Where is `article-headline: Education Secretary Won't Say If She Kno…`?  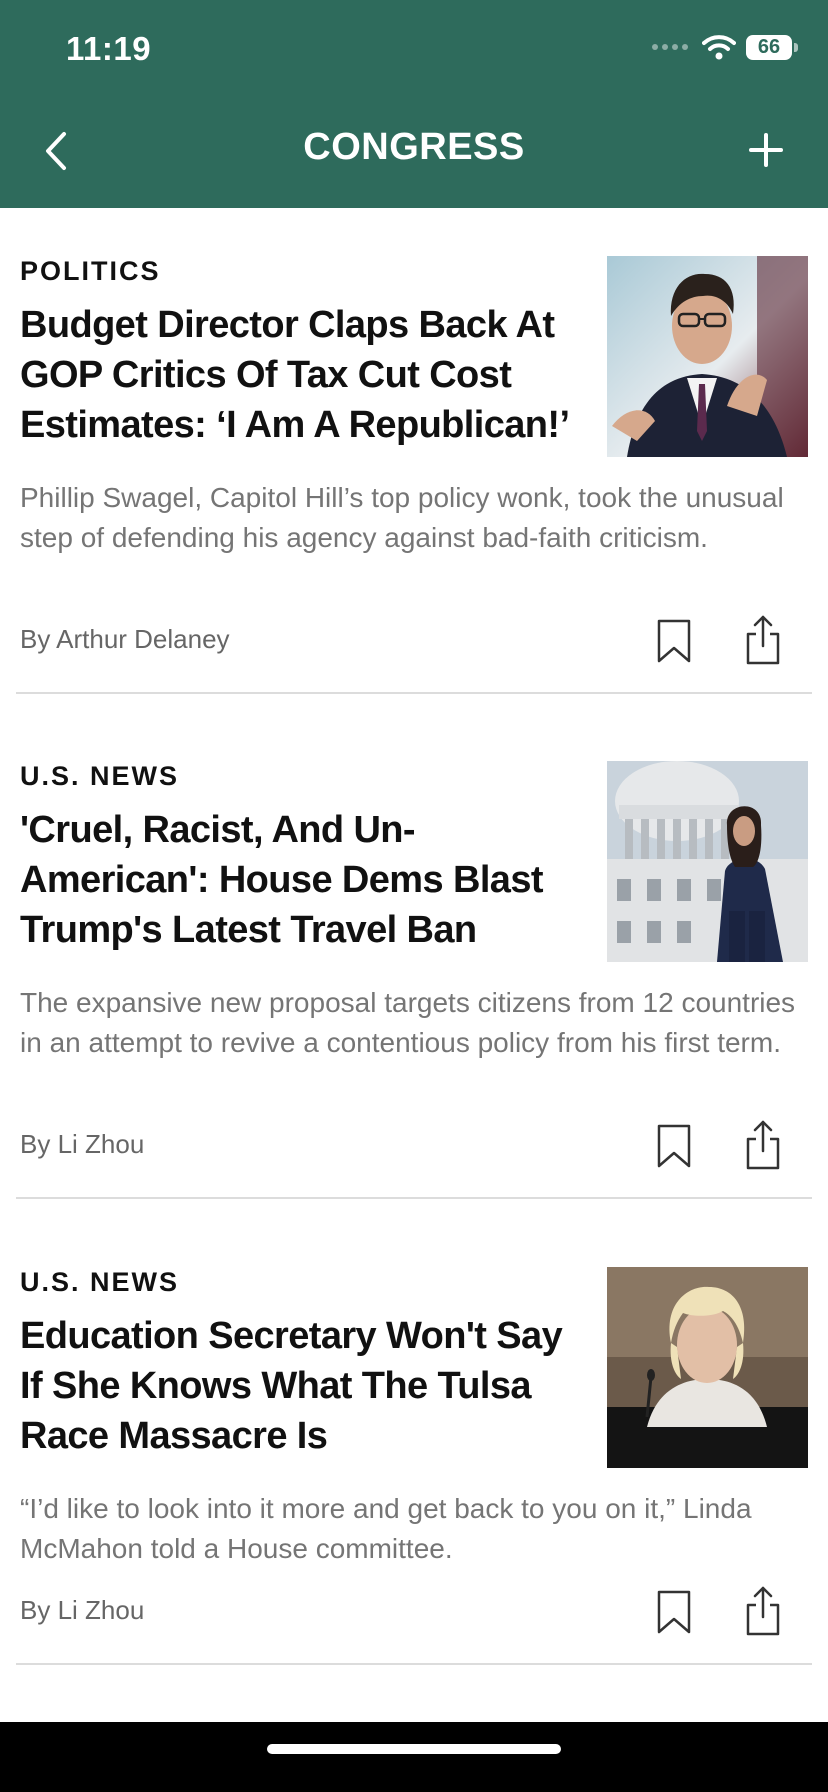
article-headline: Education Secretary Won't Say If She Kno… is located at coordinates (300, 1386).